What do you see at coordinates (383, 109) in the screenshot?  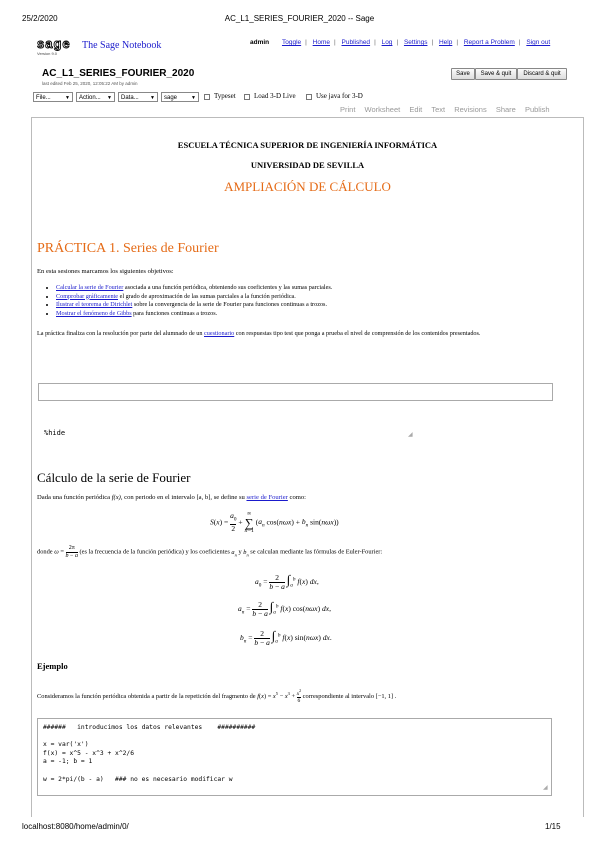 I see `tab-worksheet: Worksheet` at bounding box center [383, 109].